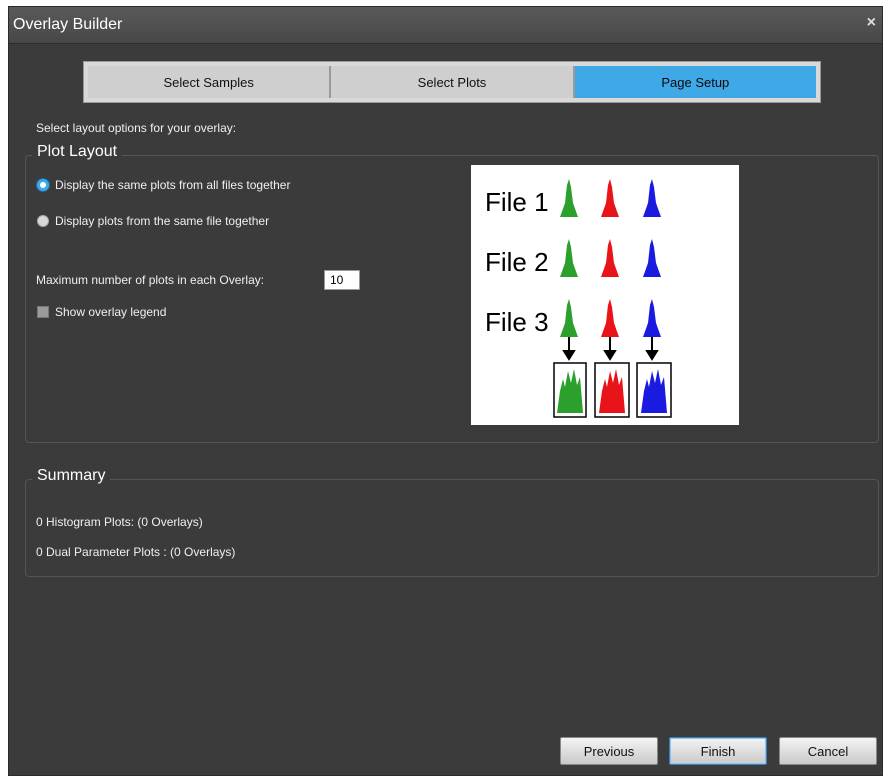 This screenshot has height=776, width=883. What do you see at coordinates (610, 198) in the screenshot?
I see `peak-red-file1` at bounding box center [610, 198].